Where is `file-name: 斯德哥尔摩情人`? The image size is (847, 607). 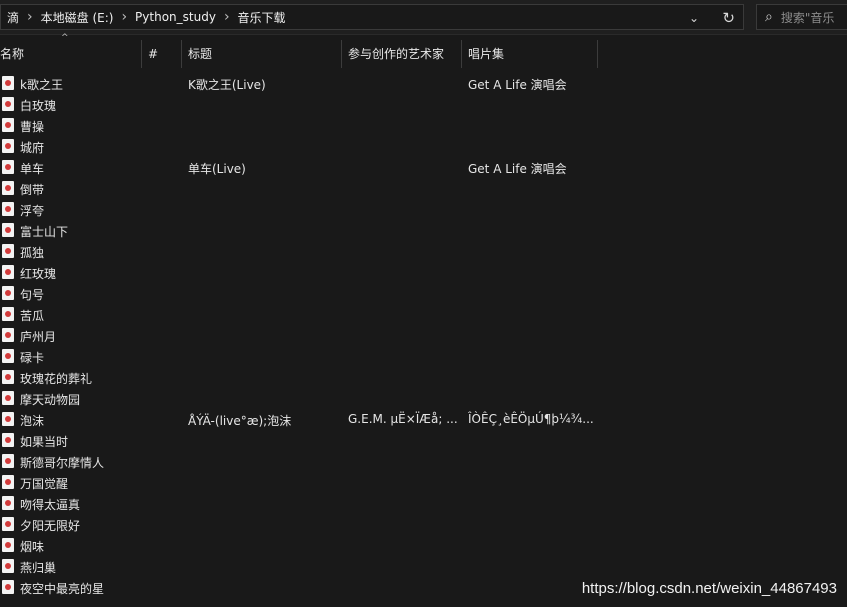
file-name: 斯德哥尔摩情人 is located at coordinates (62, 463).